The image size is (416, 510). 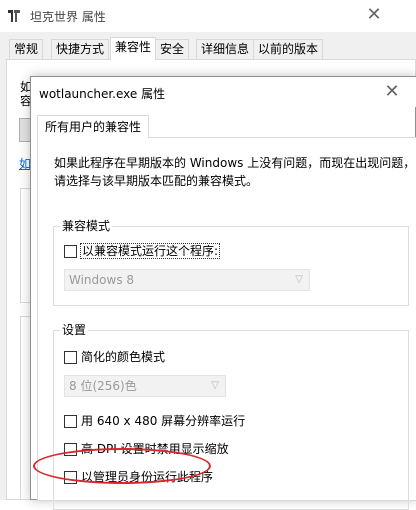 What do you see at coordinates (70, 449) in the screenshot?
I see `high-dpi-checkbox` at bounding box center [70, 449].